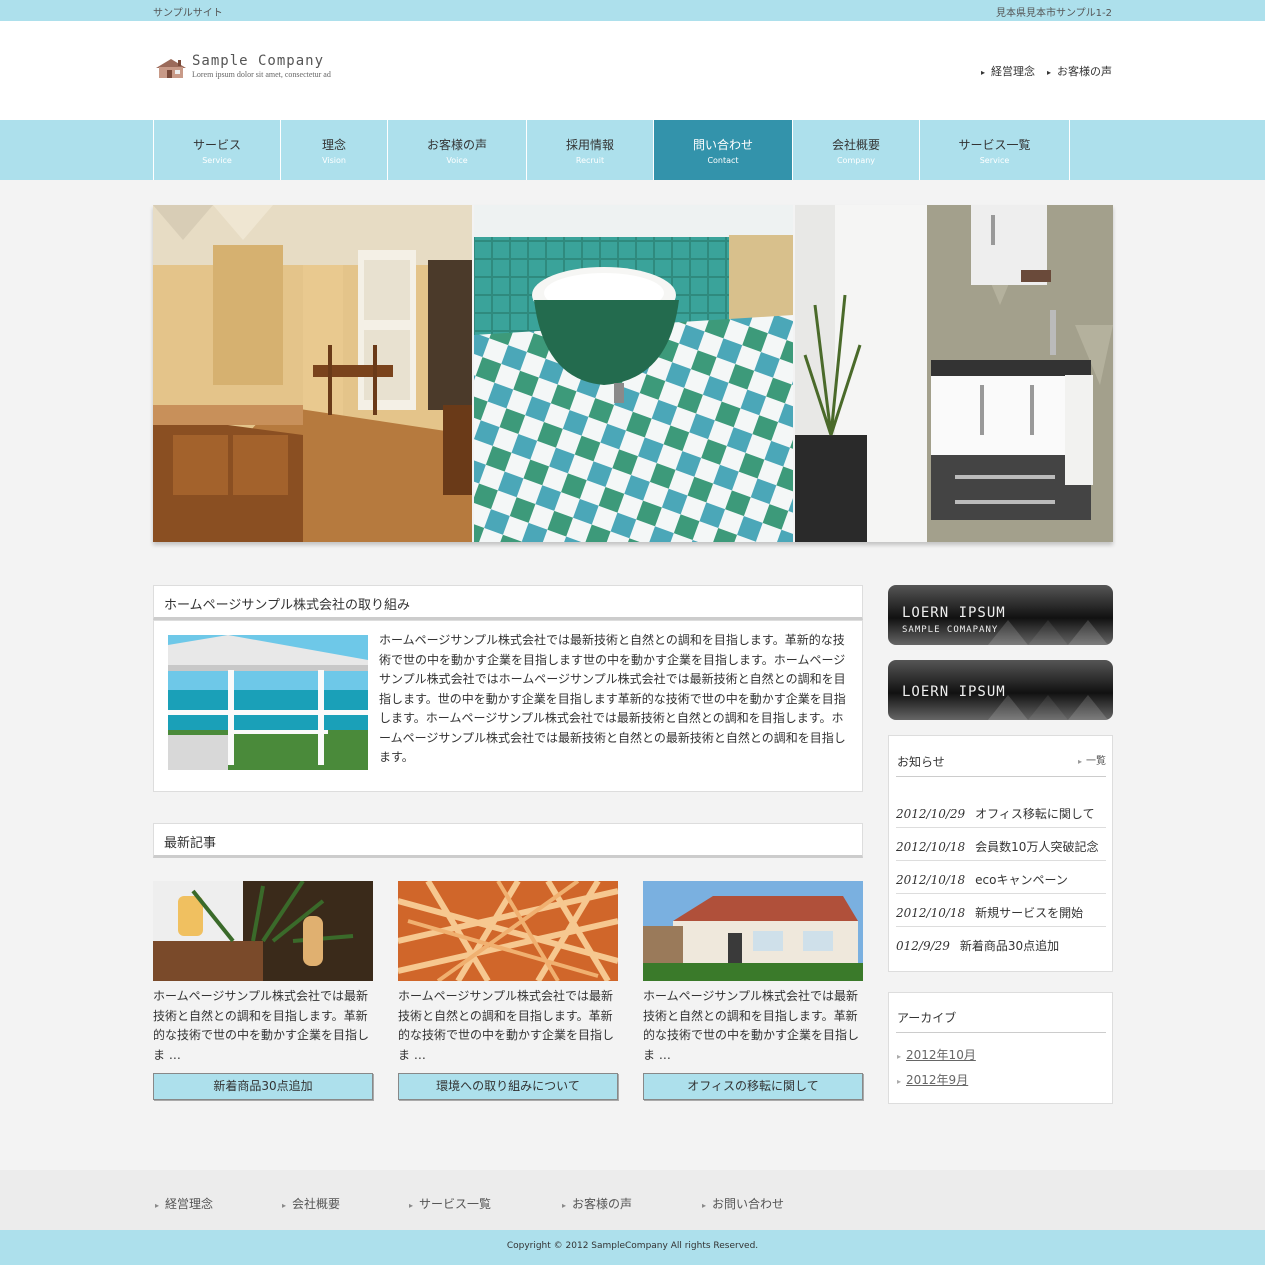  I want to click on header-links: 経営理念 お客様の声, so click(1046, 71).